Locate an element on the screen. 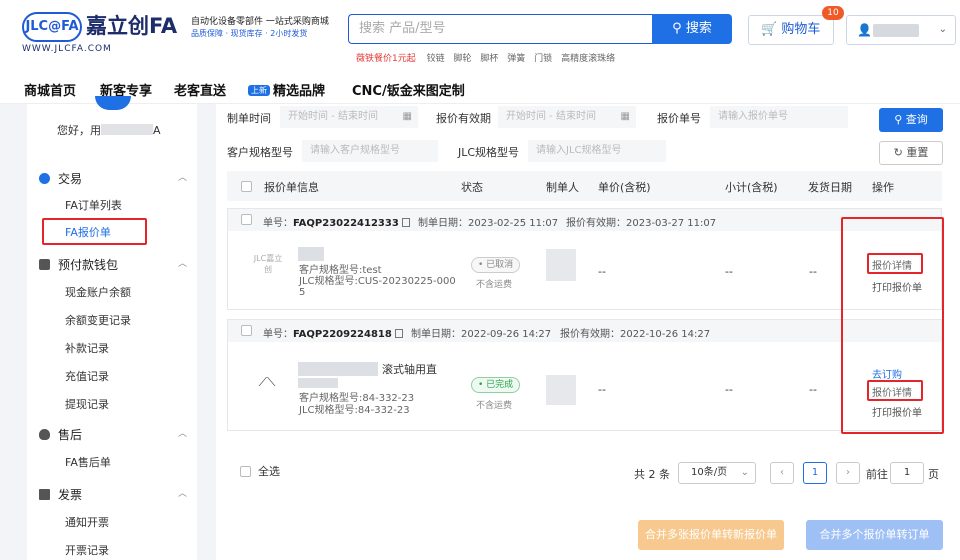  sidebar-item-invoice-log: 开票记录 is located at coordinates (87, 550).